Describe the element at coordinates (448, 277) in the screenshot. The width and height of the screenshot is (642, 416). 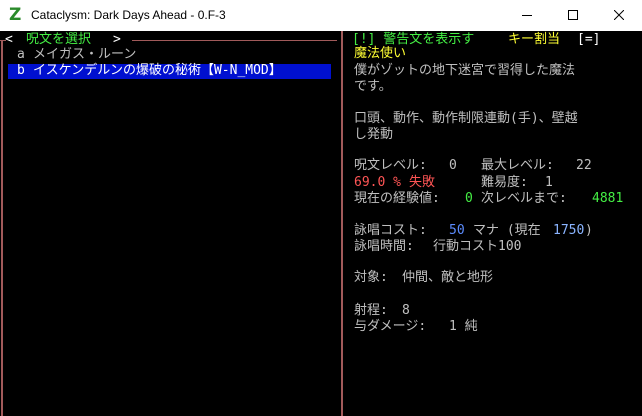
I see `target-value: 仲間、敵と地形` at that location.